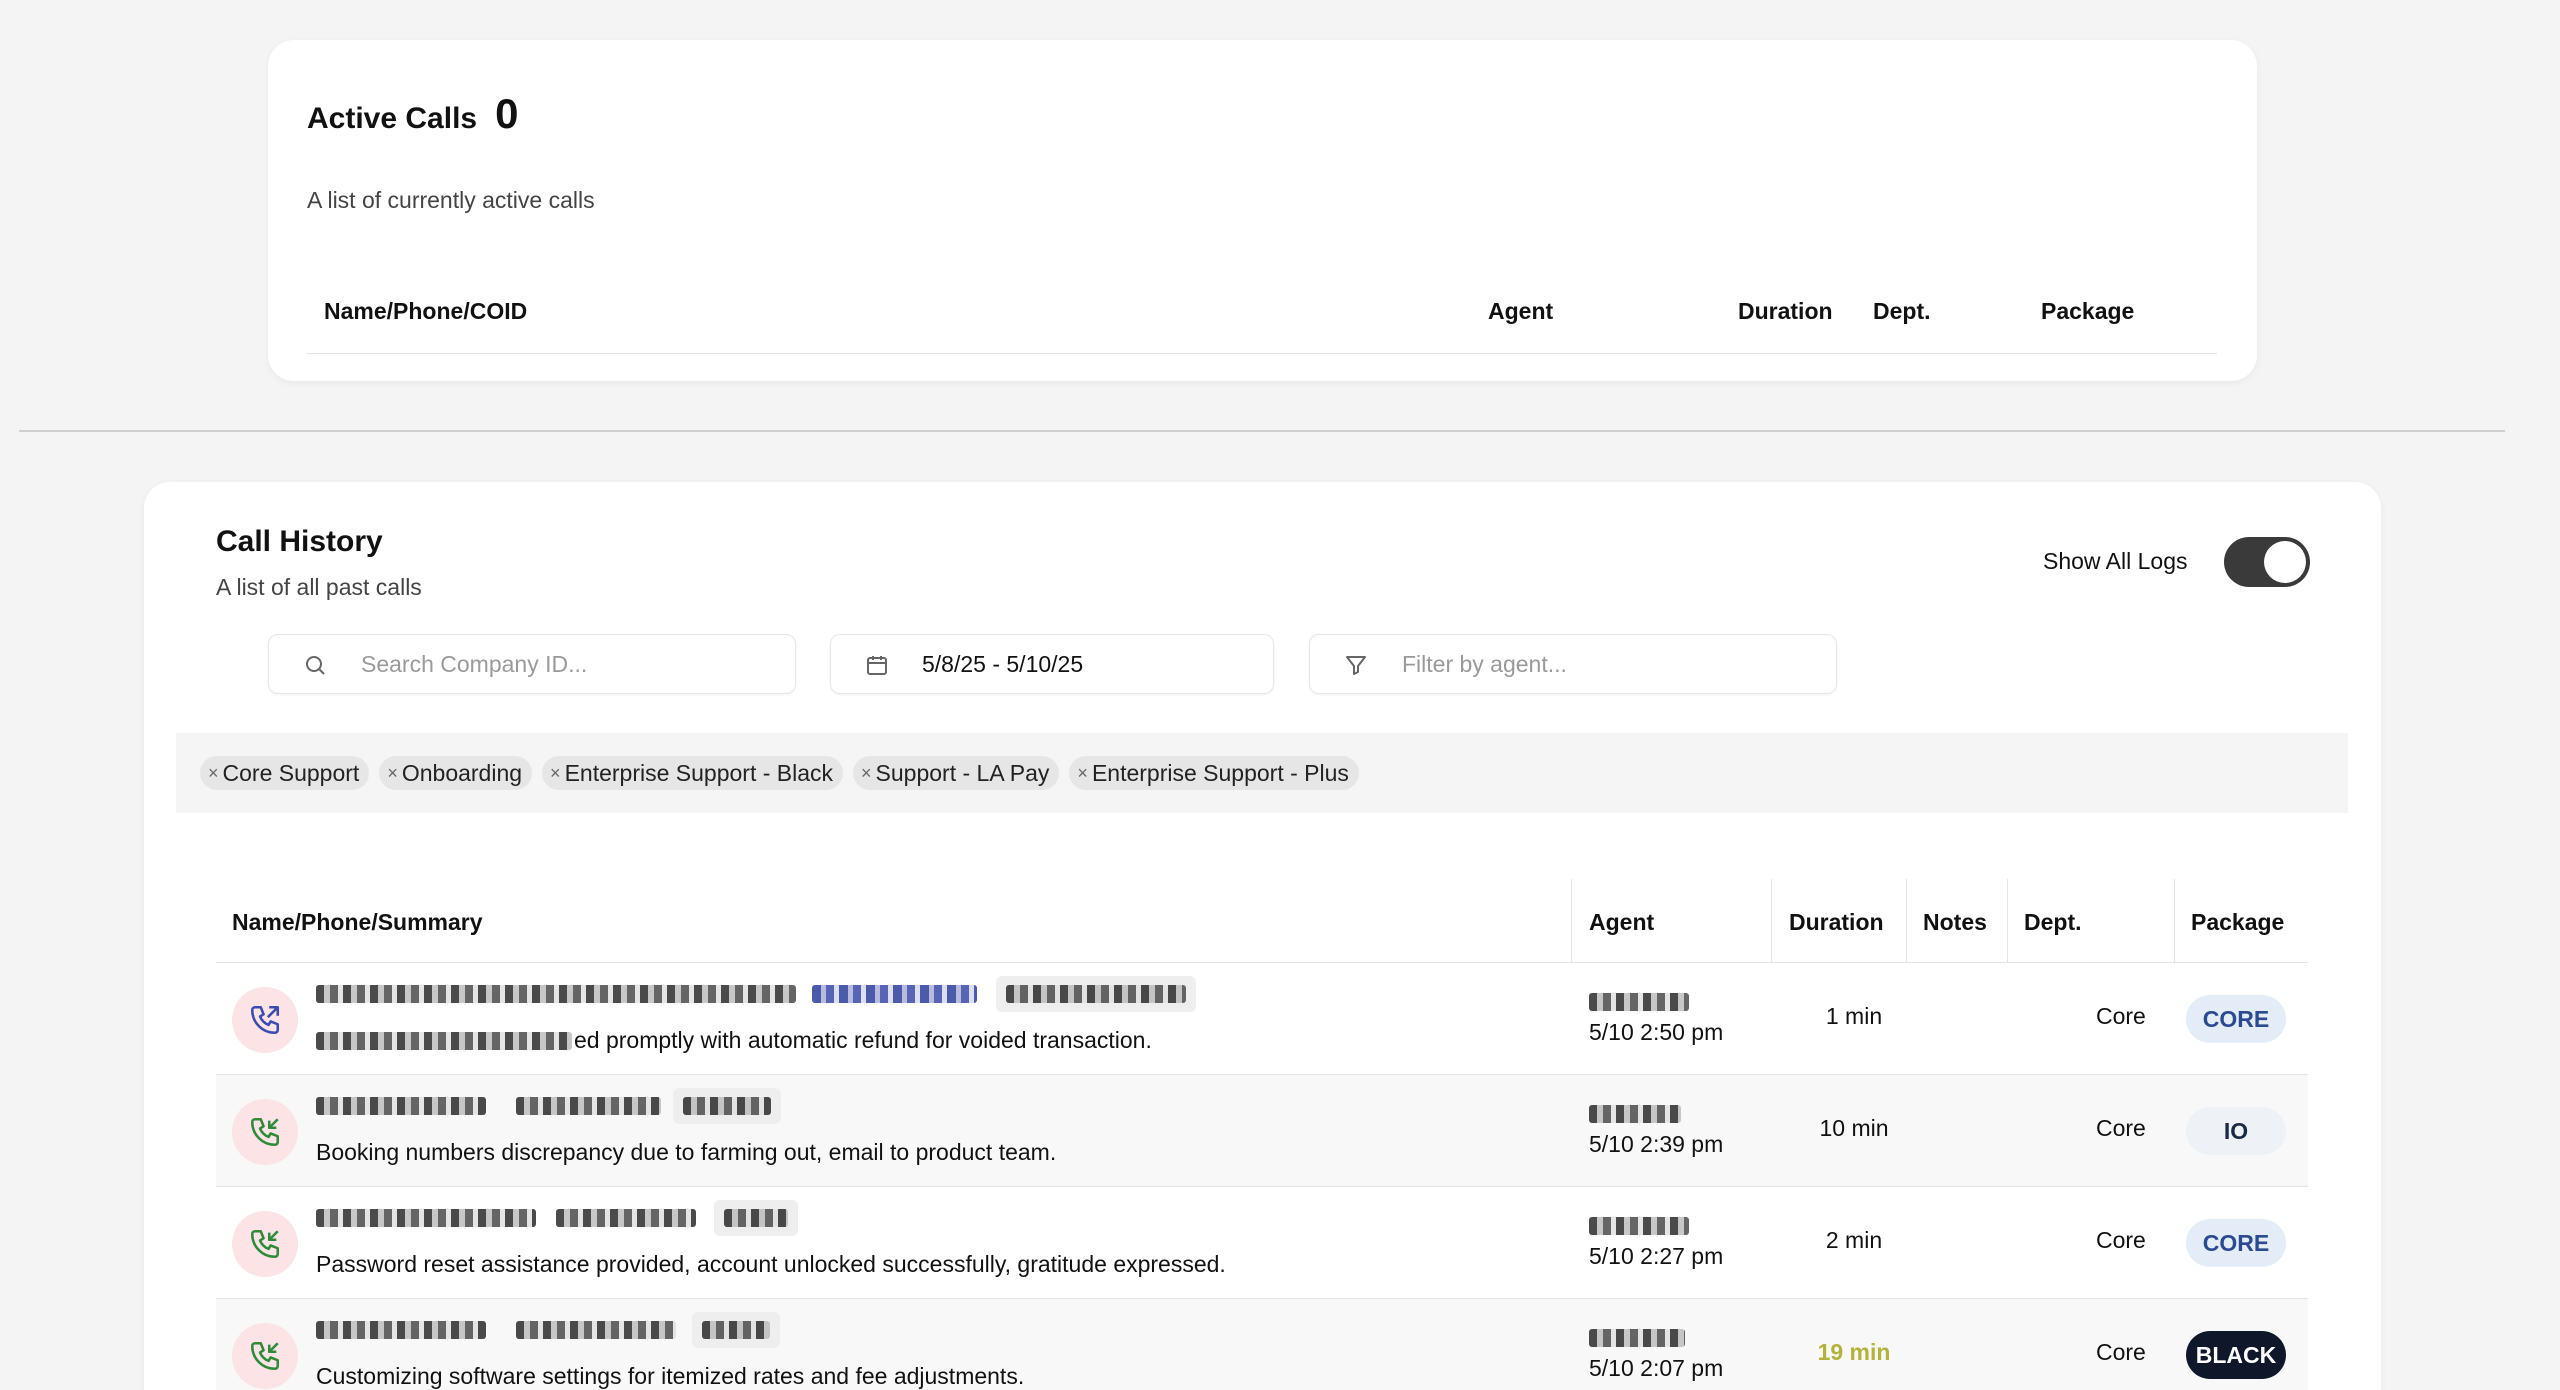 Image resolution: width=2560 pixels, height=1390 pixels. Describe the element at coordinates (299, 541) in the screenshot. I see `call-history-title: Call History` at that location.